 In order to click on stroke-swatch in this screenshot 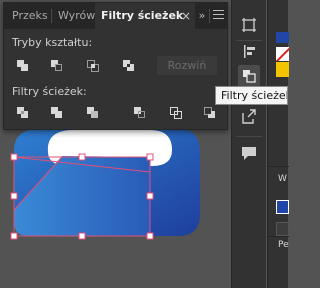, I will do `click(282, 207)`.